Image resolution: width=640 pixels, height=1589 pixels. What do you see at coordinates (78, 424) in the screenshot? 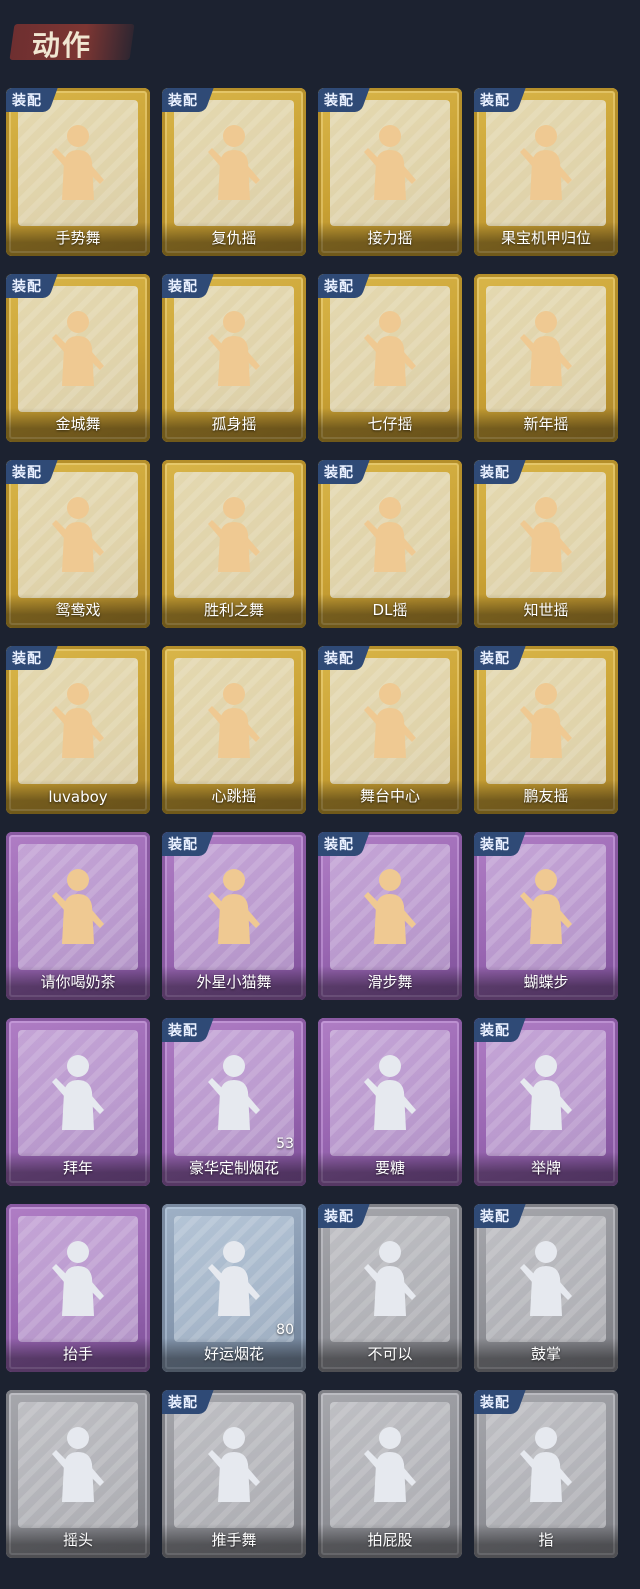
I see `emote-name: 金城舞` at bounding box center [78, 424].